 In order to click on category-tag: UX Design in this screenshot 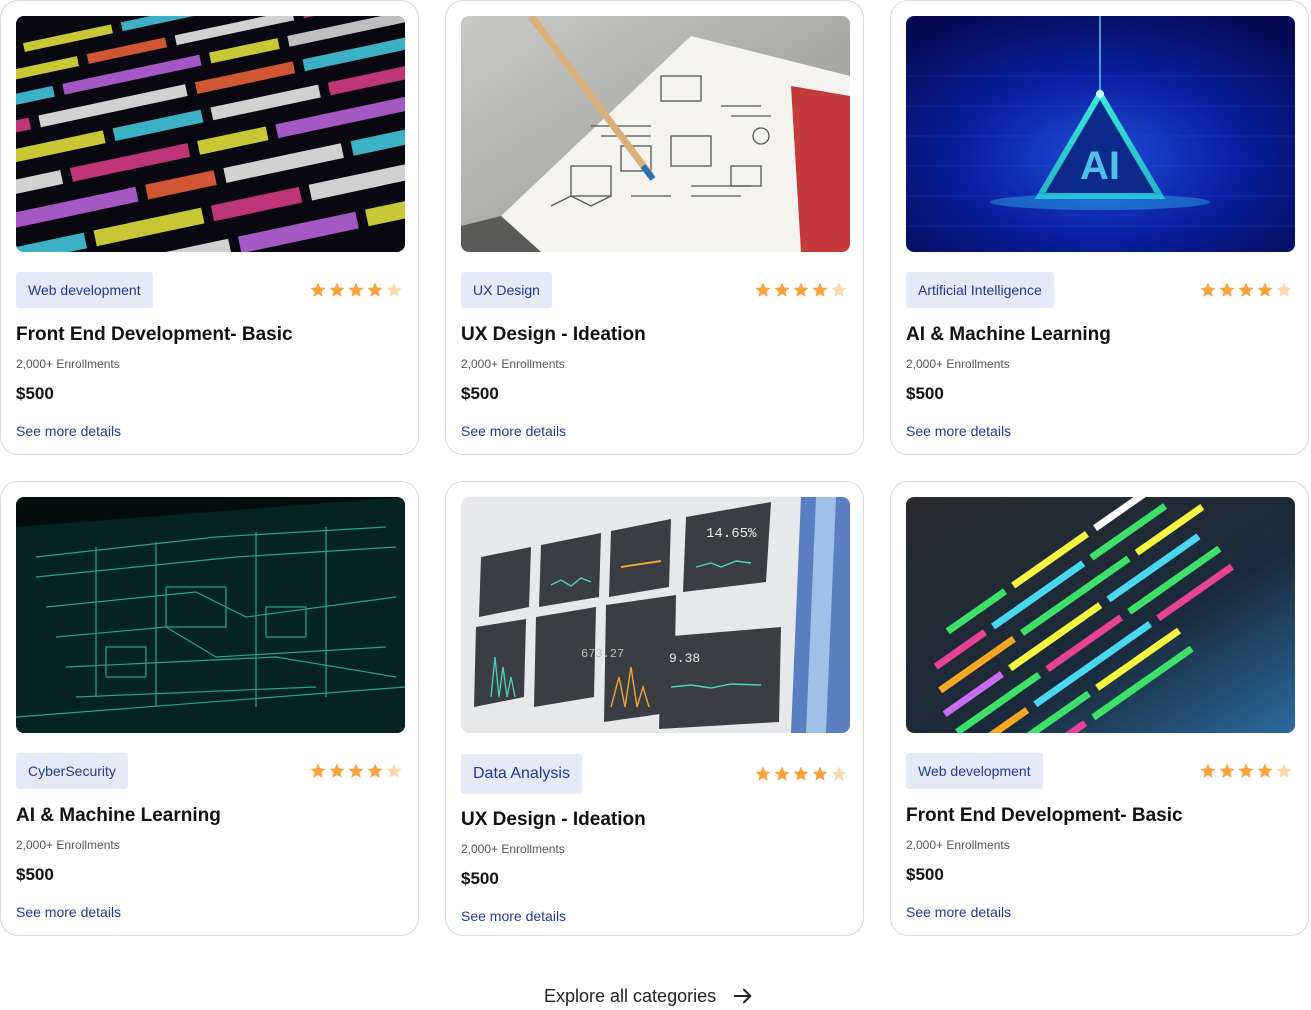, I will do `click(506, 290)`.